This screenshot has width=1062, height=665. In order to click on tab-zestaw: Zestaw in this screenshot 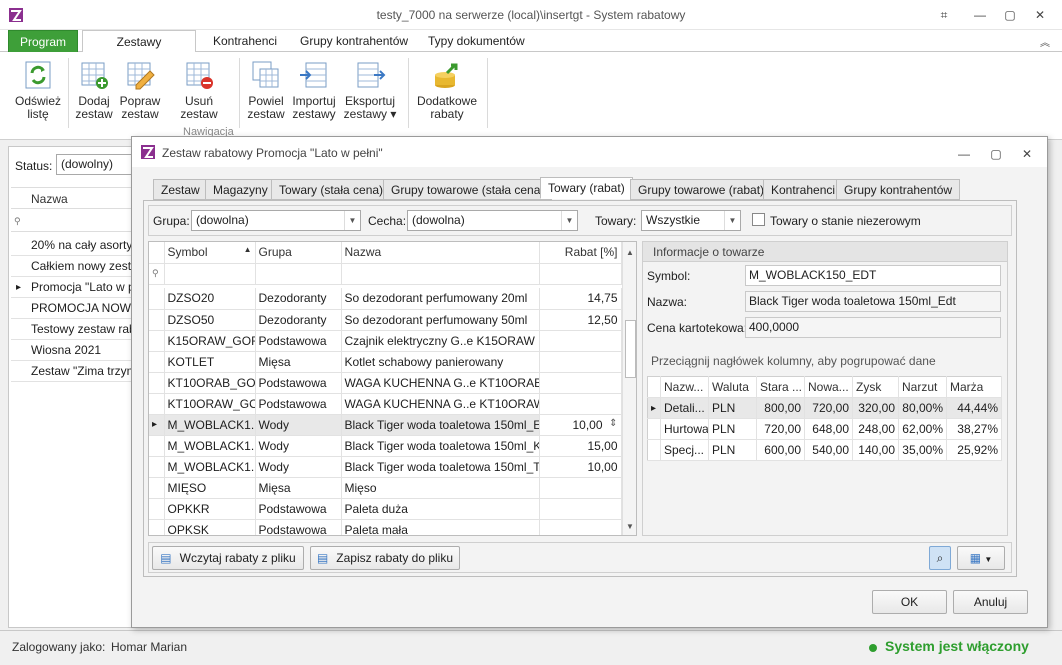, I will do `click(180, 189)`.